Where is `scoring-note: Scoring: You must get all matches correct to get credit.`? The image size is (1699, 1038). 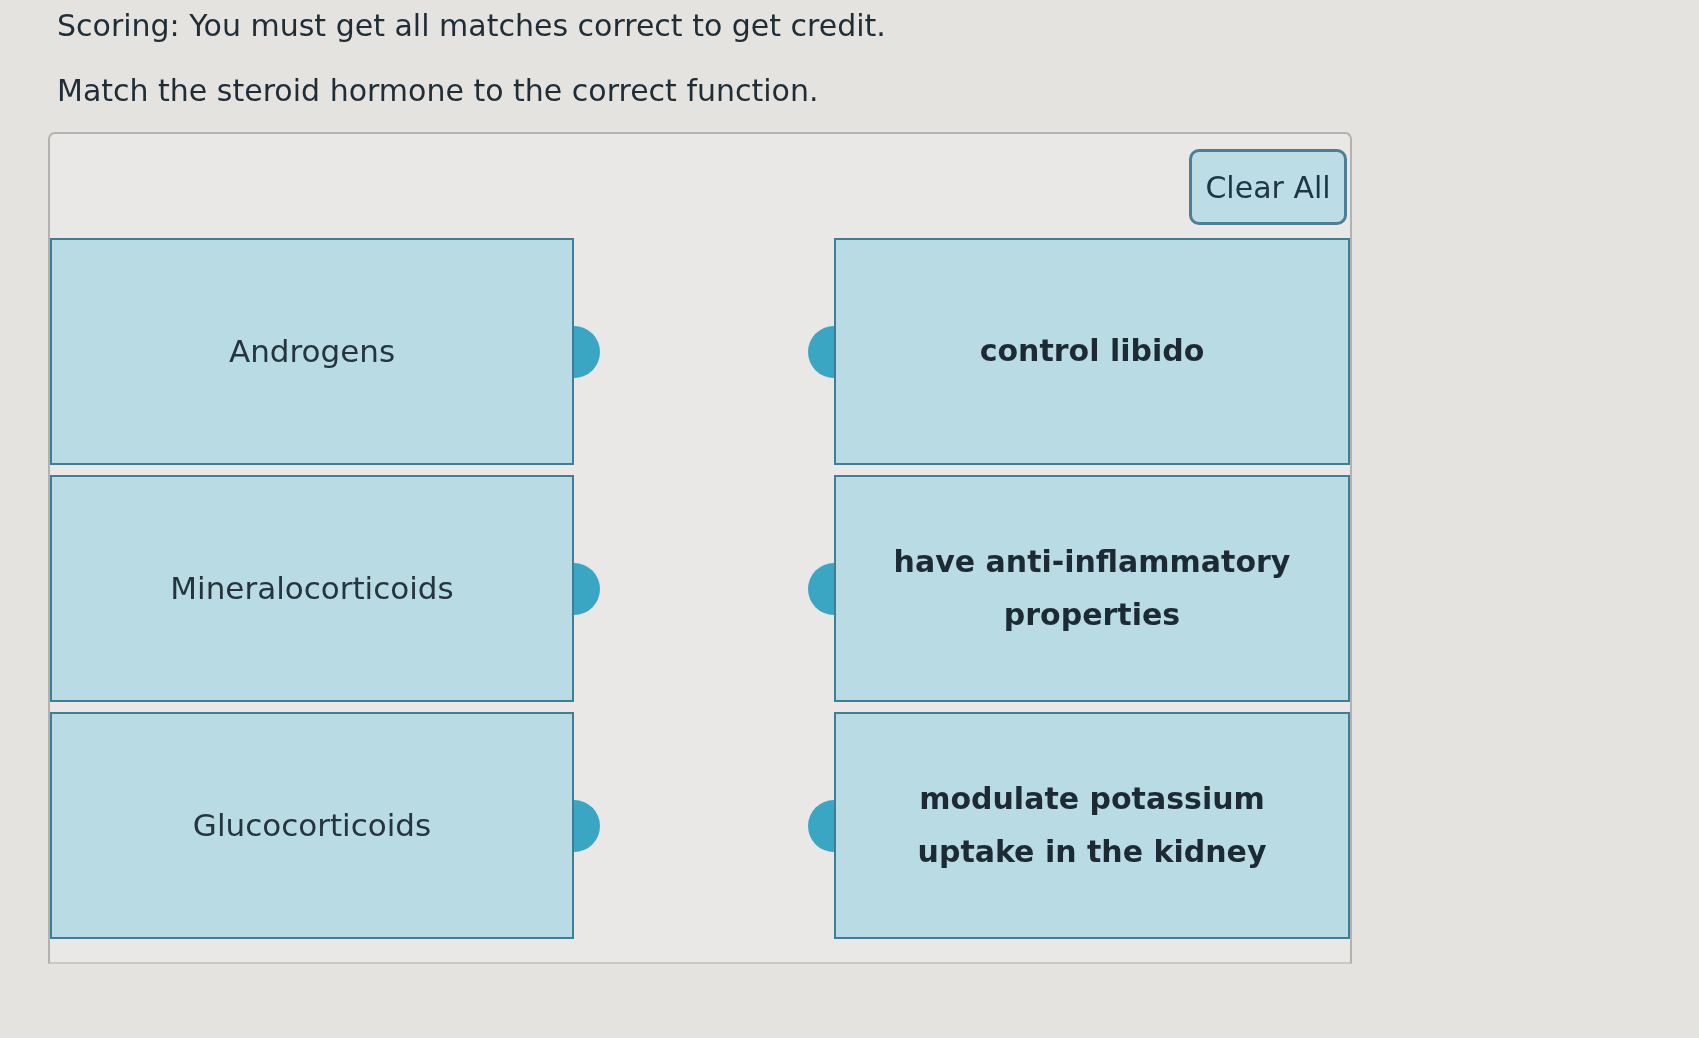
scoring-note: Scoring: You must get all matches correct to get credit. is located at coordinates (472, 26).